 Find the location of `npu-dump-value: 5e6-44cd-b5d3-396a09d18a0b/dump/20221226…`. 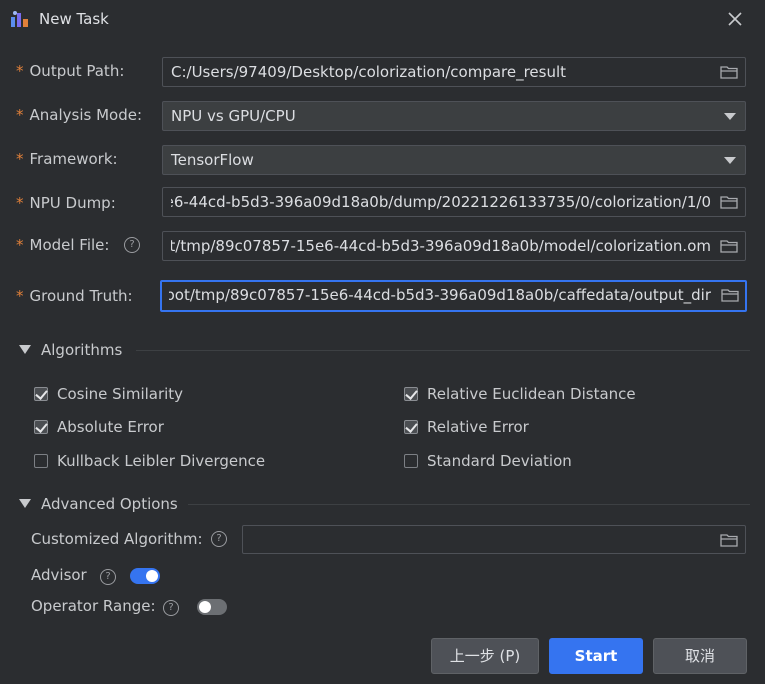

npu-dump-value: 5e6-44cd-b5d3-396a09d18a0b/dump/20221226… is located at coordinates (441, 202).